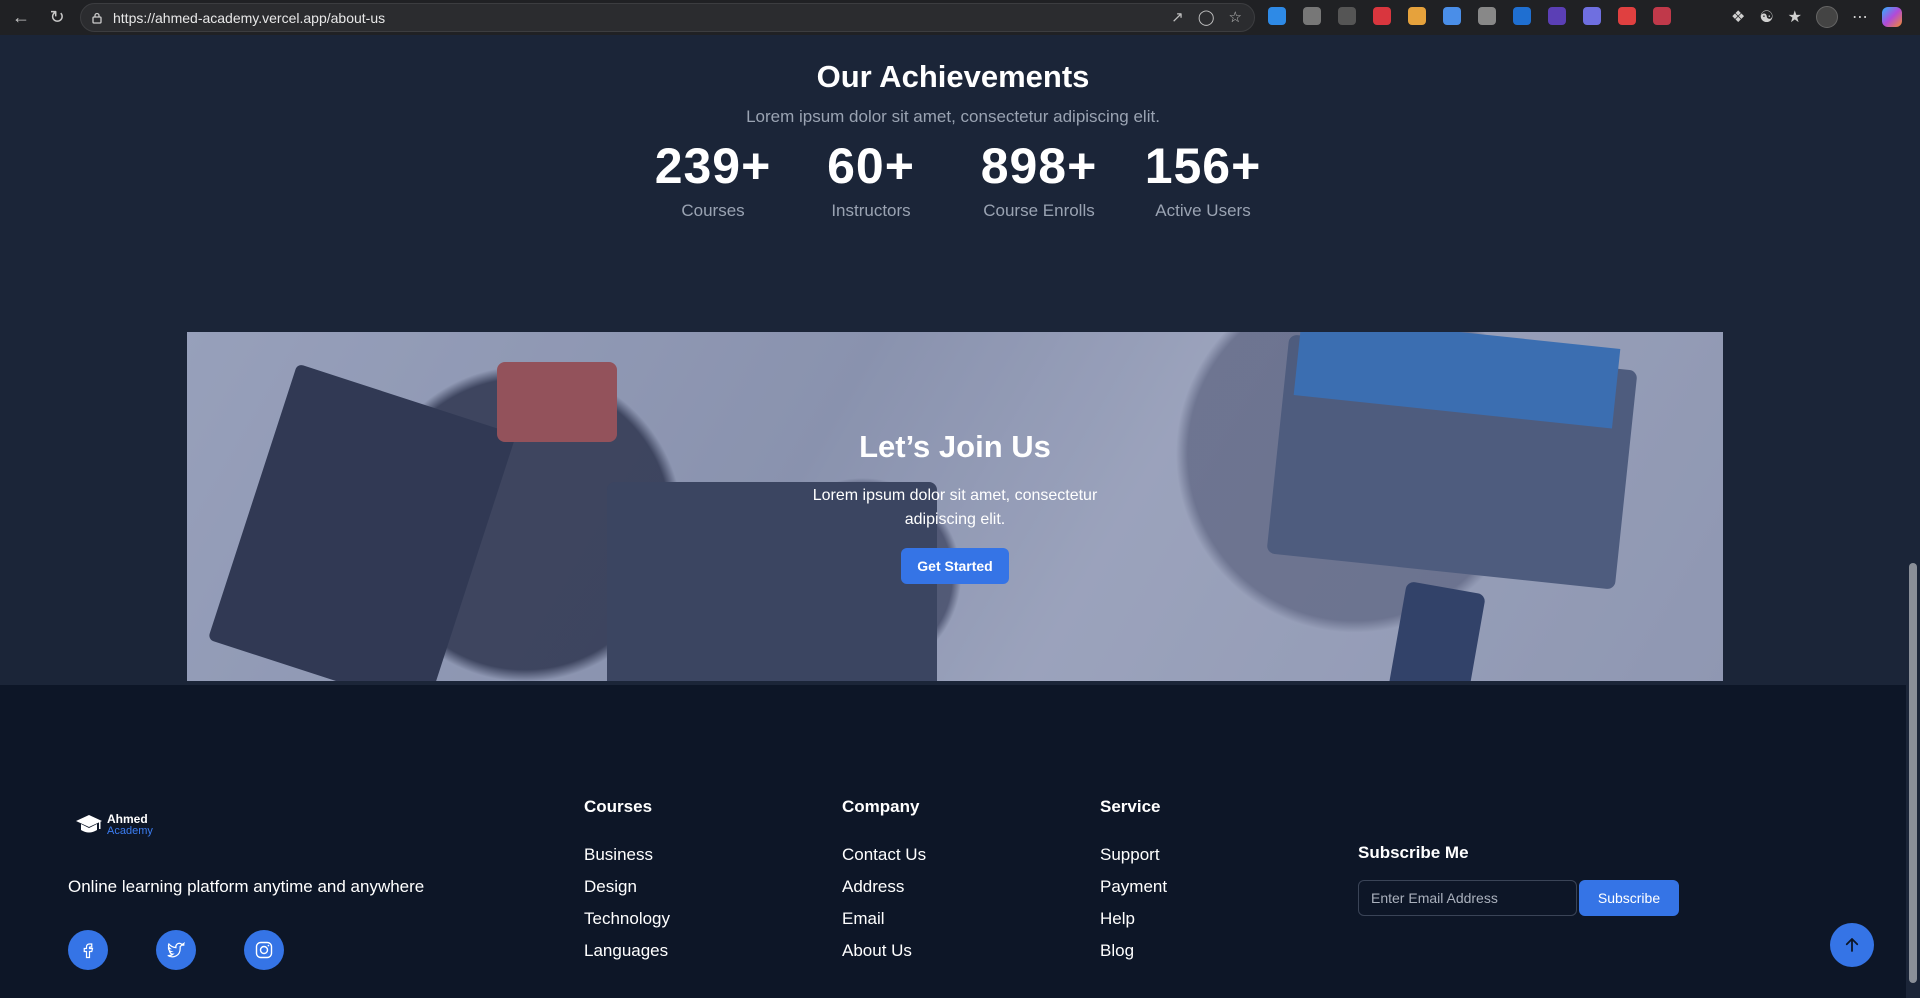 This screenshot has height=998, width=1920. I want to click on stat-label: Active Users, so click(1203, 210).